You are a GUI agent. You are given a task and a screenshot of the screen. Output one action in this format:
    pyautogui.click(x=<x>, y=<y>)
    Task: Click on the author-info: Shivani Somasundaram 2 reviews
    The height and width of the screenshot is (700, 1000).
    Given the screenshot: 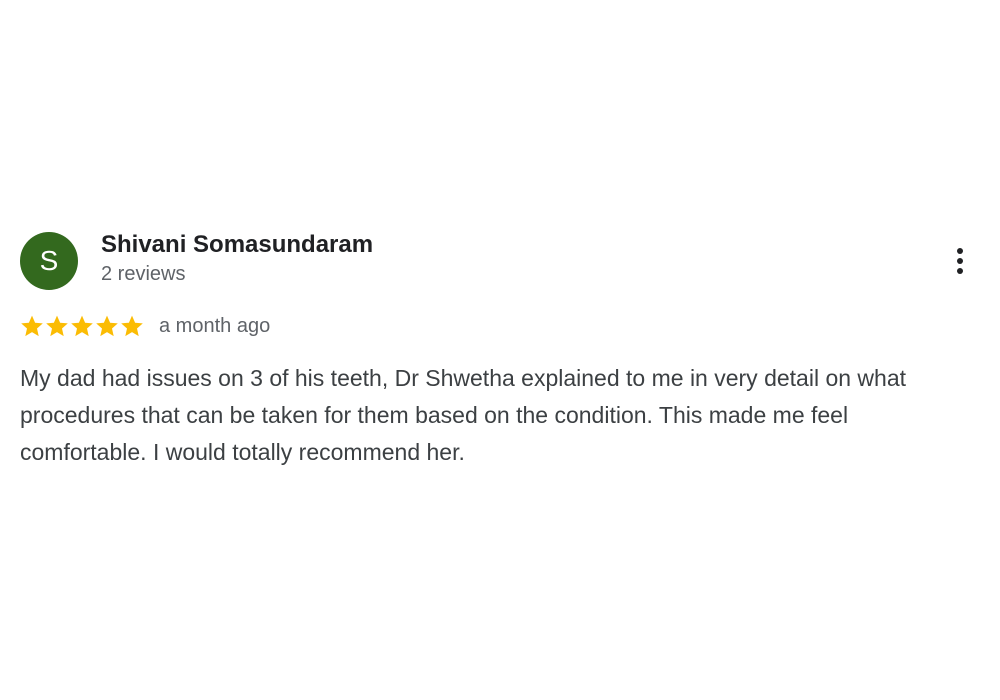 What is the action you would take?
    pyautogui.click(x=237, y=258)
    